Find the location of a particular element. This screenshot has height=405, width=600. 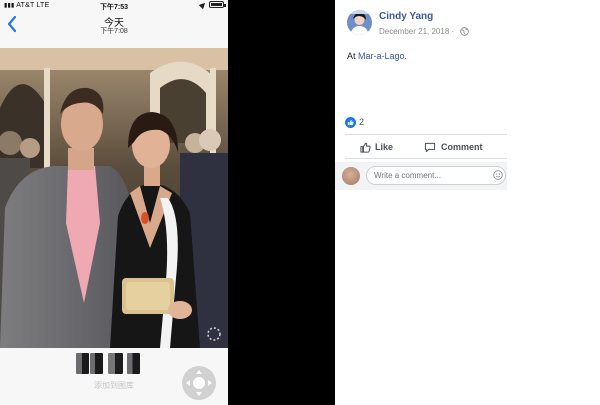

comment-composer is located at coordinates (421, 176).